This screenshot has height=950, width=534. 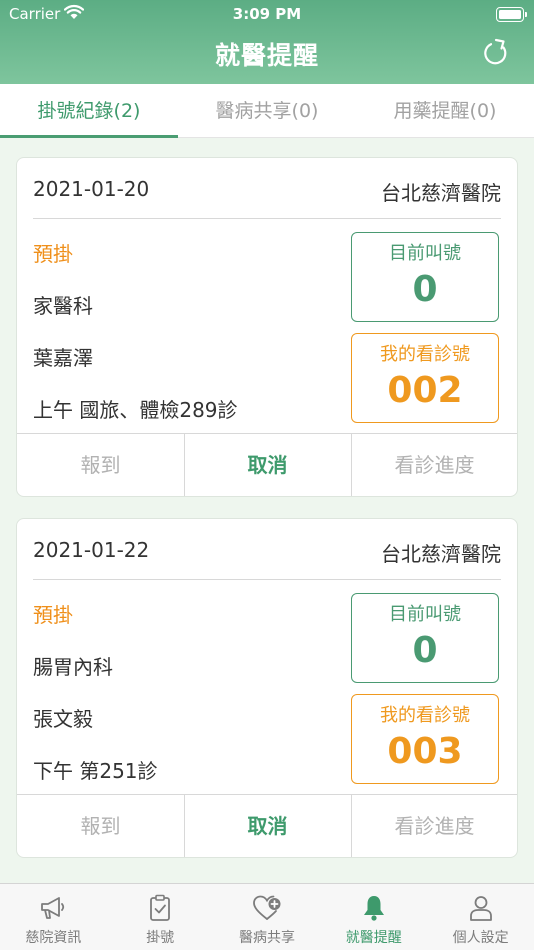 What do you see at coordinates (89, 111) in the screenshot?
I see `tab-registration-records: 掛號紀錄(2)` at bounding box center [89, 111].